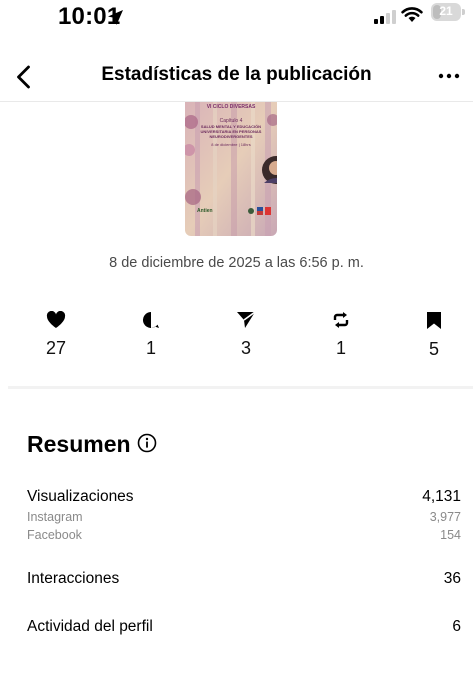 The height and width of the screenshot is (677, 473). I want to click on page-title: Estadísticas de la publicación, so click(236, 74).